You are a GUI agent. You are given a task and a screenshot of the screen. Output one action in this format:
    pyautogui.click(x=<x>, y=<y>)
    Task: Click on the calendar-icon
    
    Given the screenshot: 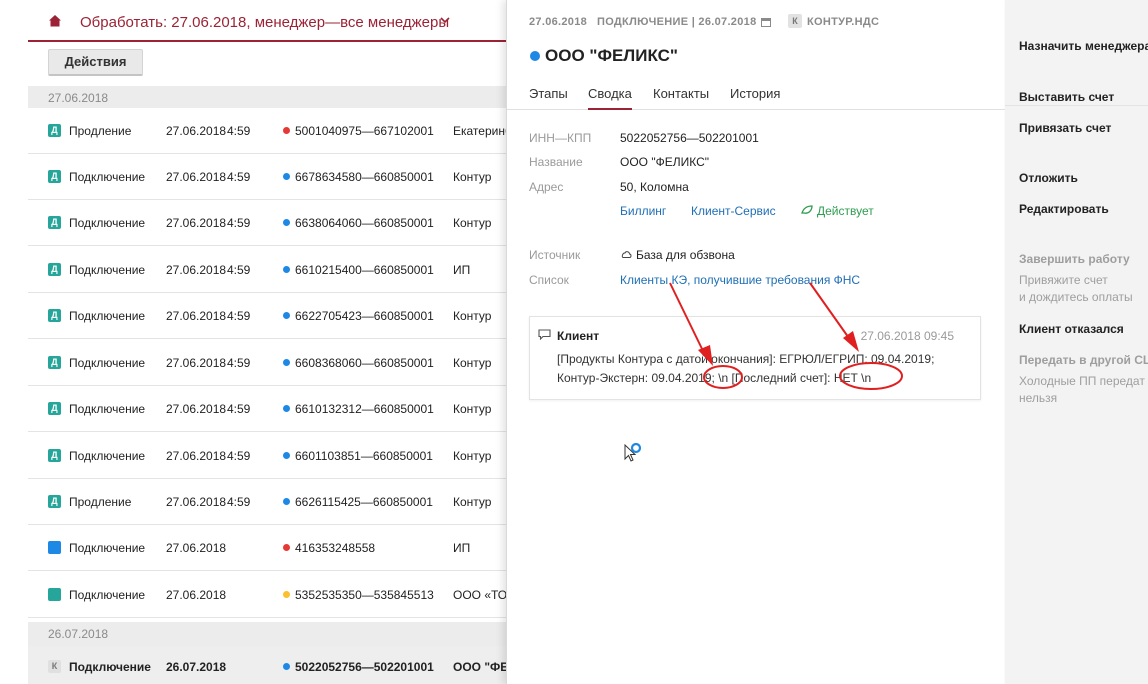 What is the action you would take?
    pyautogui.click(x=766, y=22)
    